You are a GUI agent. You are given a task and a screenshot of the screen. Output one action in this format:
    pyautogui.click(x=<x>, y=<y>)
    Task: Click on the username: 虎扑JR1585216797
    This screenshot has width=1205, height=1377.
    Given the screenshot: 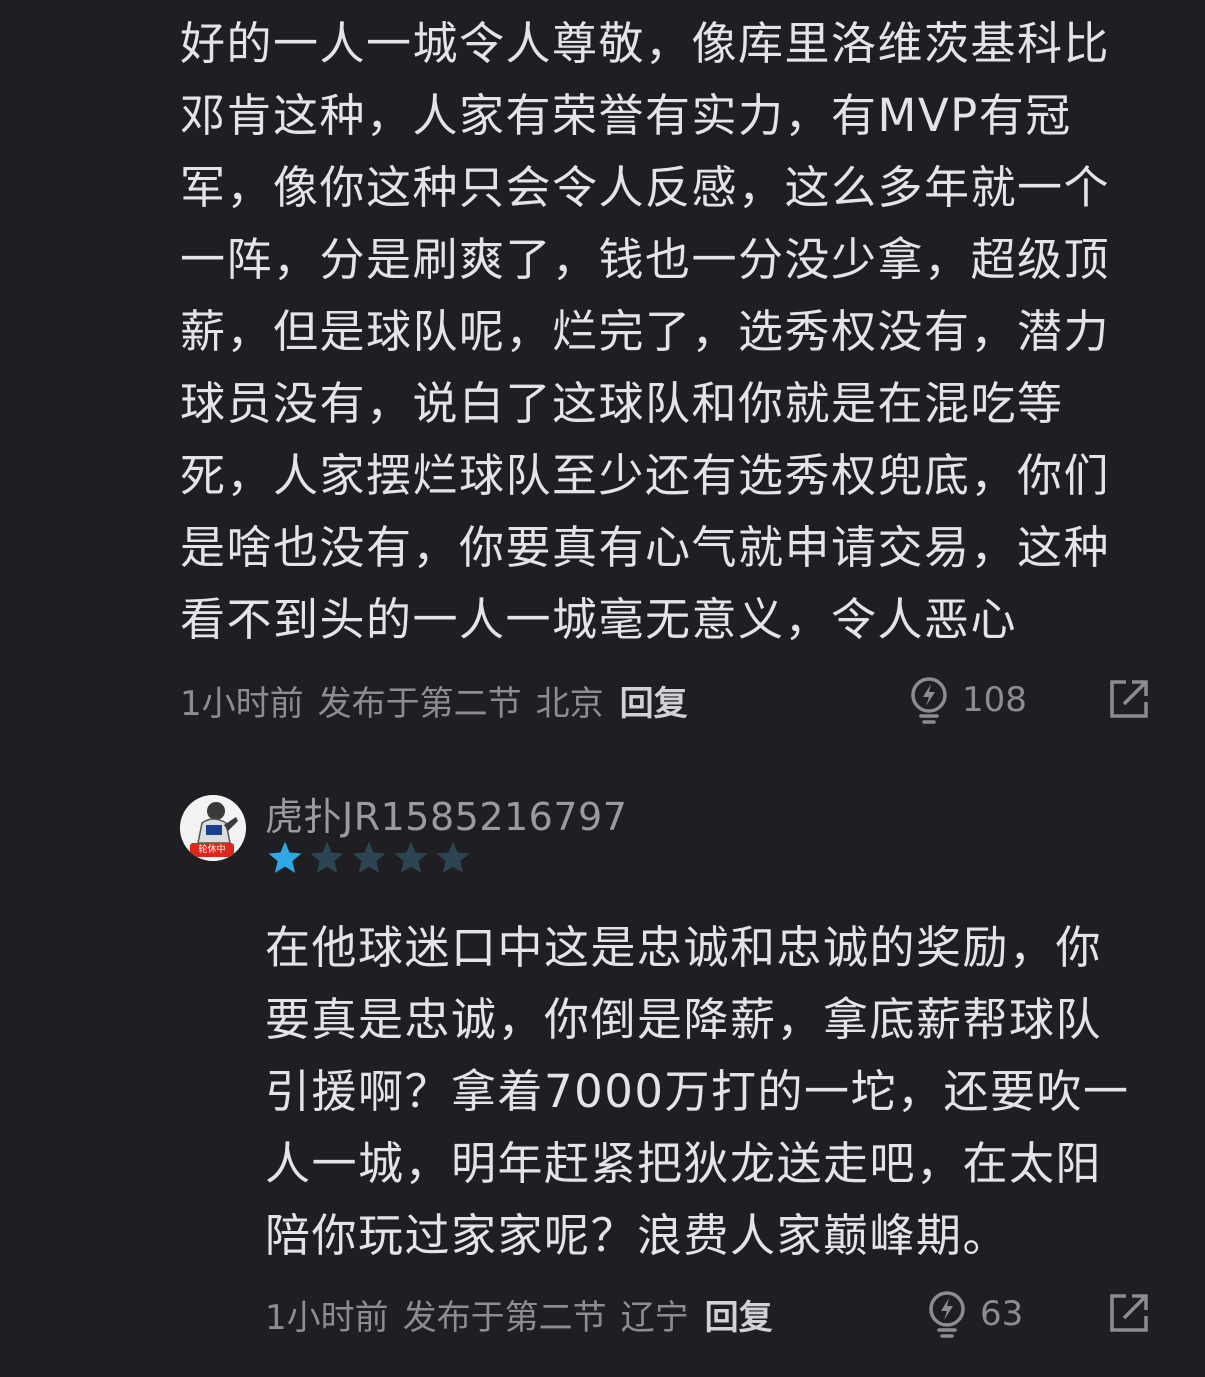 What is the action you would take?
    pyautogui.click(x=446, y=813)
    